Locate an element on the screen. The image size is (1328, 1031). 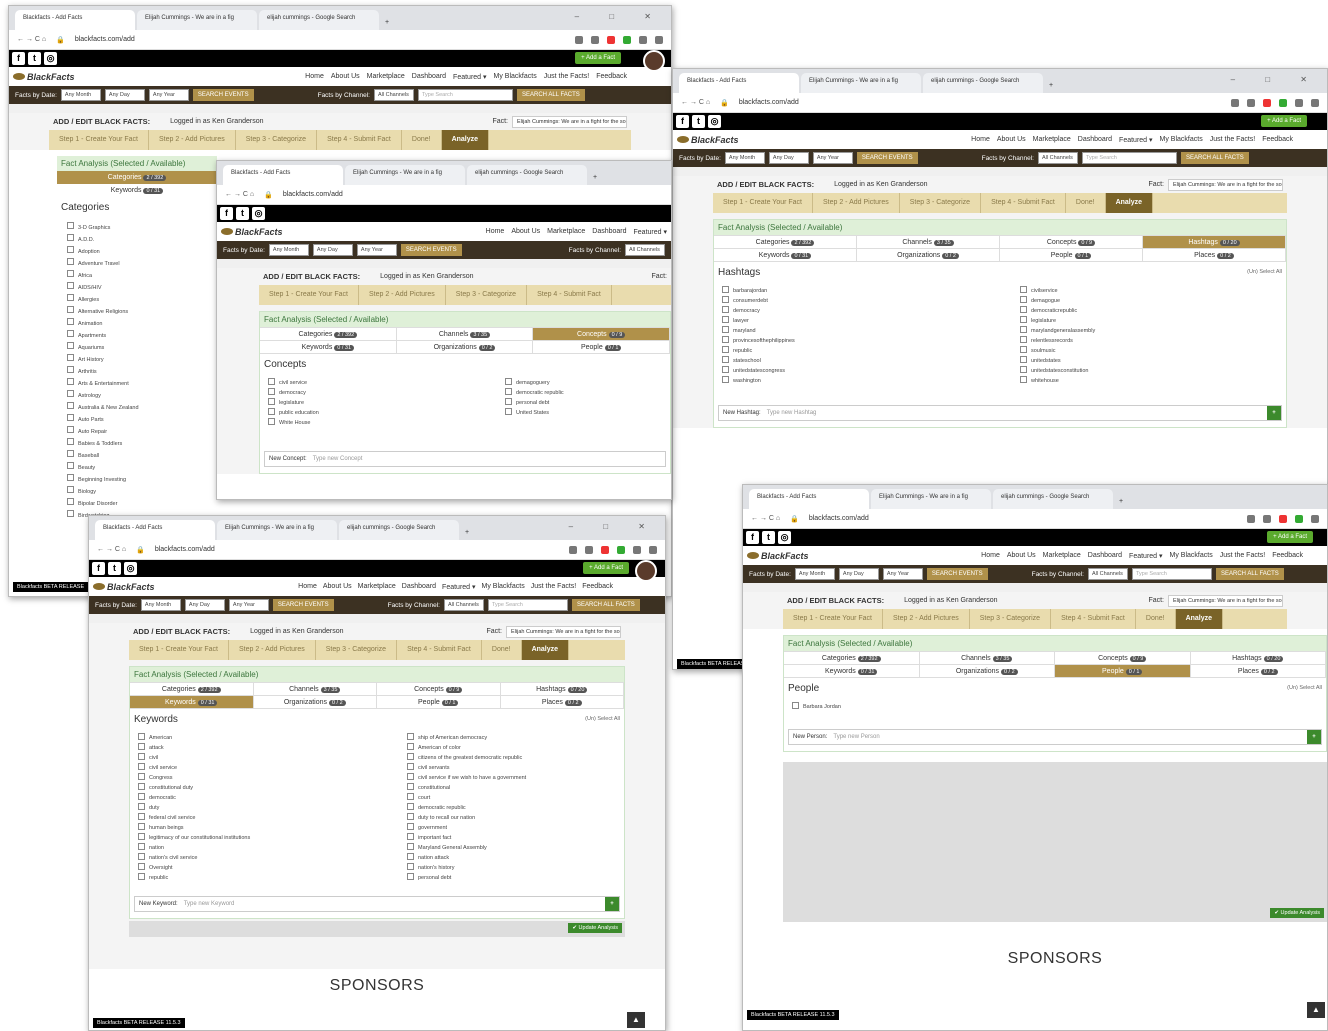
checkbox-item: civil service is located at coordinates (242, 768).